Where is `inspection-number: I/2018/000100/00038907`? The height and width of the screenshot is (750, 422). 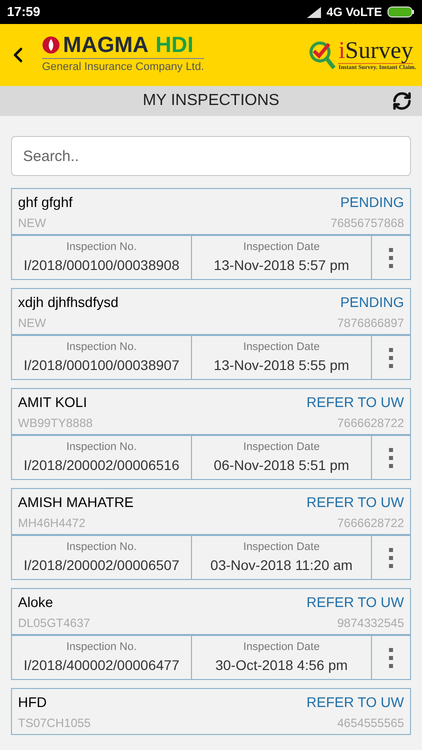 inspection-number: I/2018/000100/00038907 is located at coordinates (102, 366).